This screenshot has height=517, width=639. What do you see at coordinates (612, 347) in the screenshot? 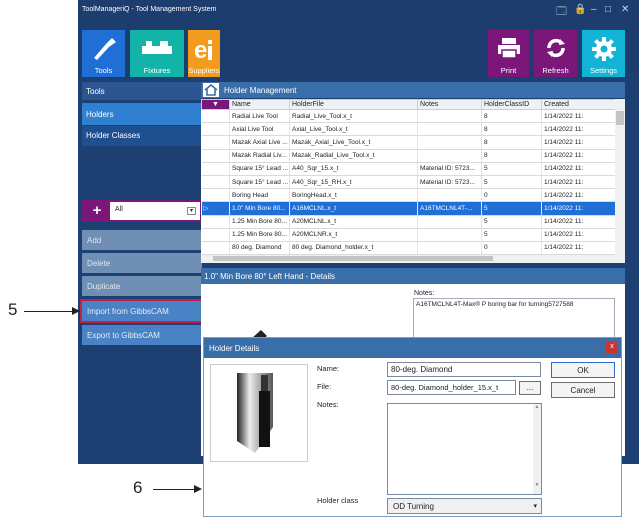
I see `dialog-close-button: x` at bounding box center [612, 347].